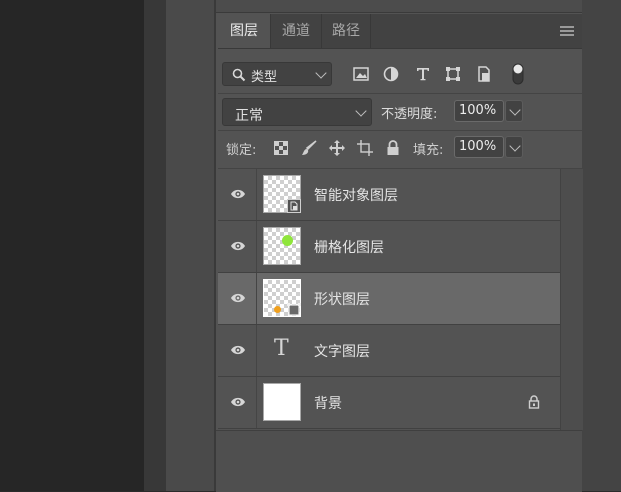 Image resolution: width=621 pixels, height=492 pixels. I want to click on layer-name: 栅格化图层, so click(349, 248).